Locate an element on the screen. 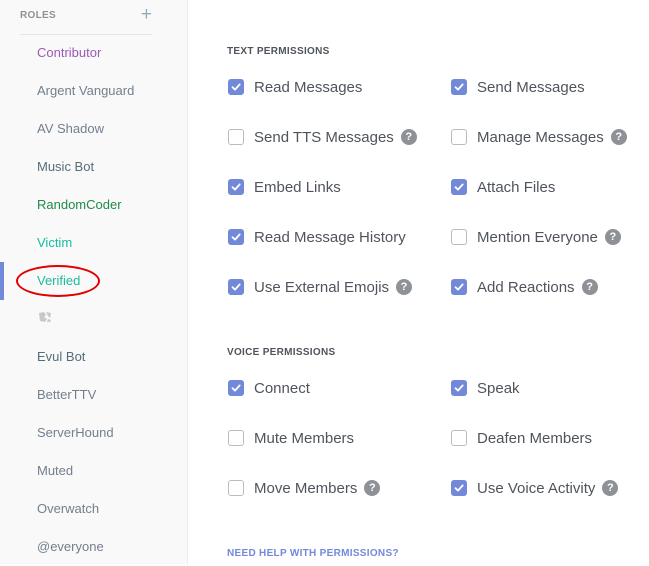 This screenshot has width=649, height=566. role-item-music-bot: Music Bot is located at coordinates (94, 167).